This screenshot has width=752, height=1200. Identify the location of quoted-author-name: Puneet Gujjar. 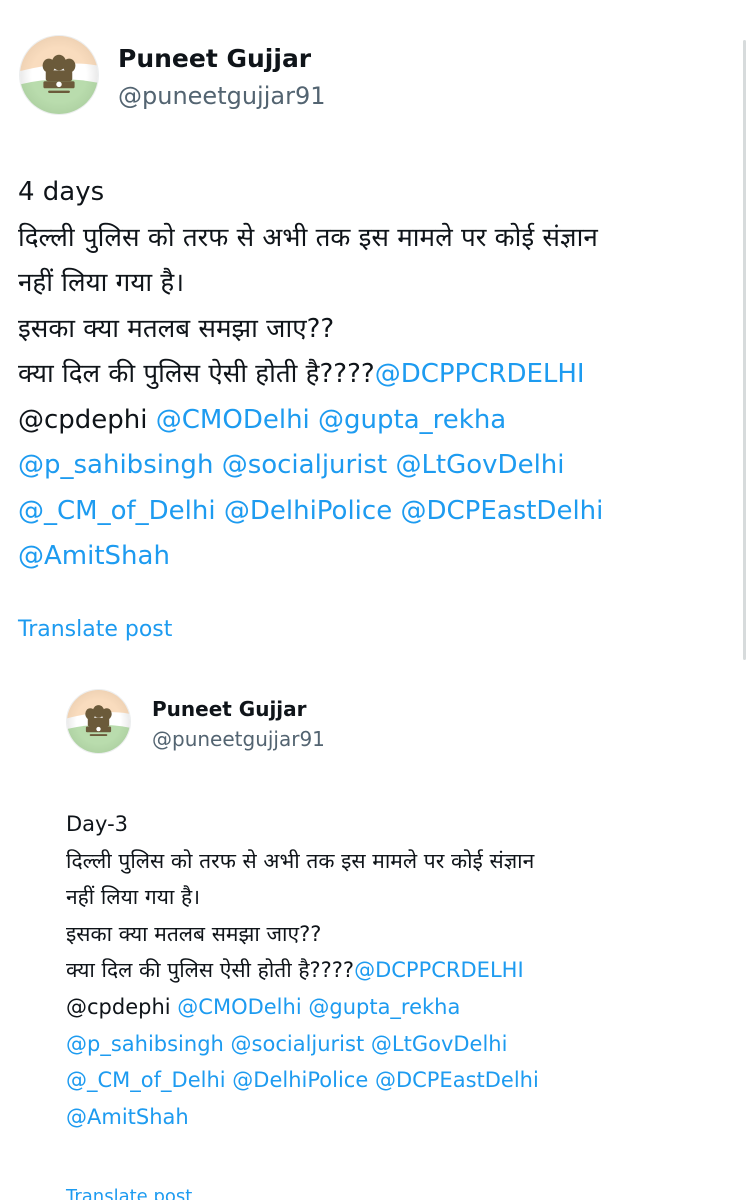
(229, 709).